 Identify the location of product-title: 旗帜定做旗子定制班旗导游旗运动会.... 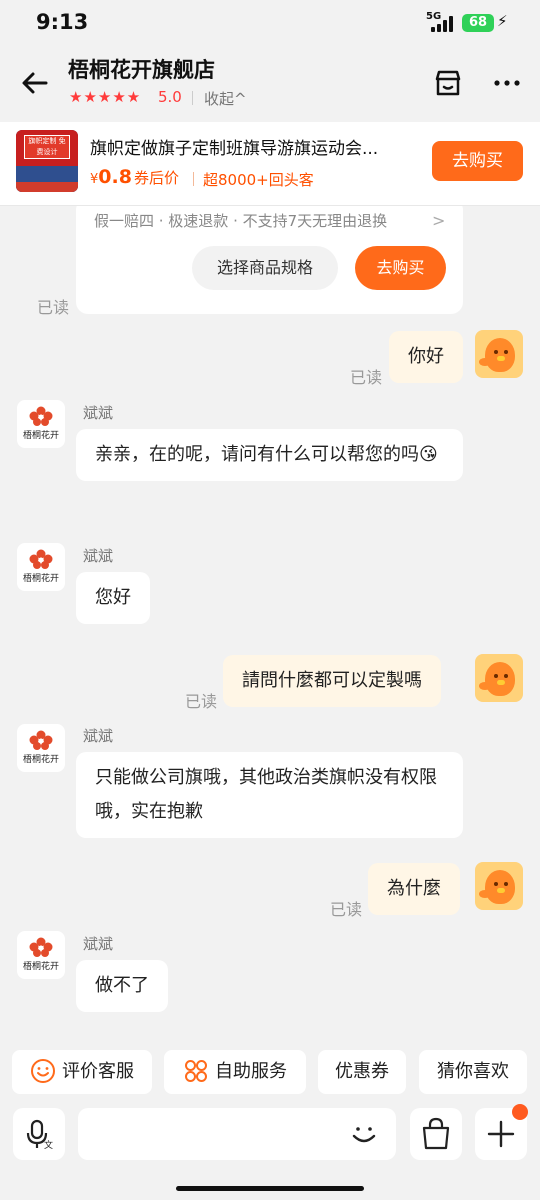
(253, 146).